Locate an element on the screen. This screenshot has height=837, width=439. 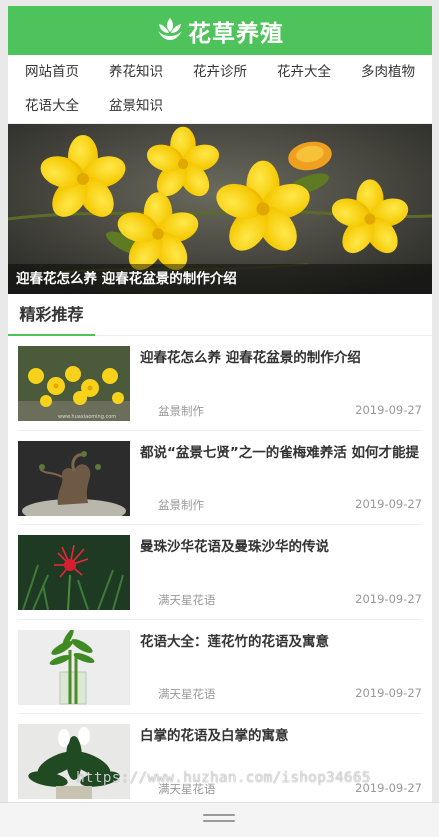
site-logo: 花草养殖 is located at coordinates (220, 31).